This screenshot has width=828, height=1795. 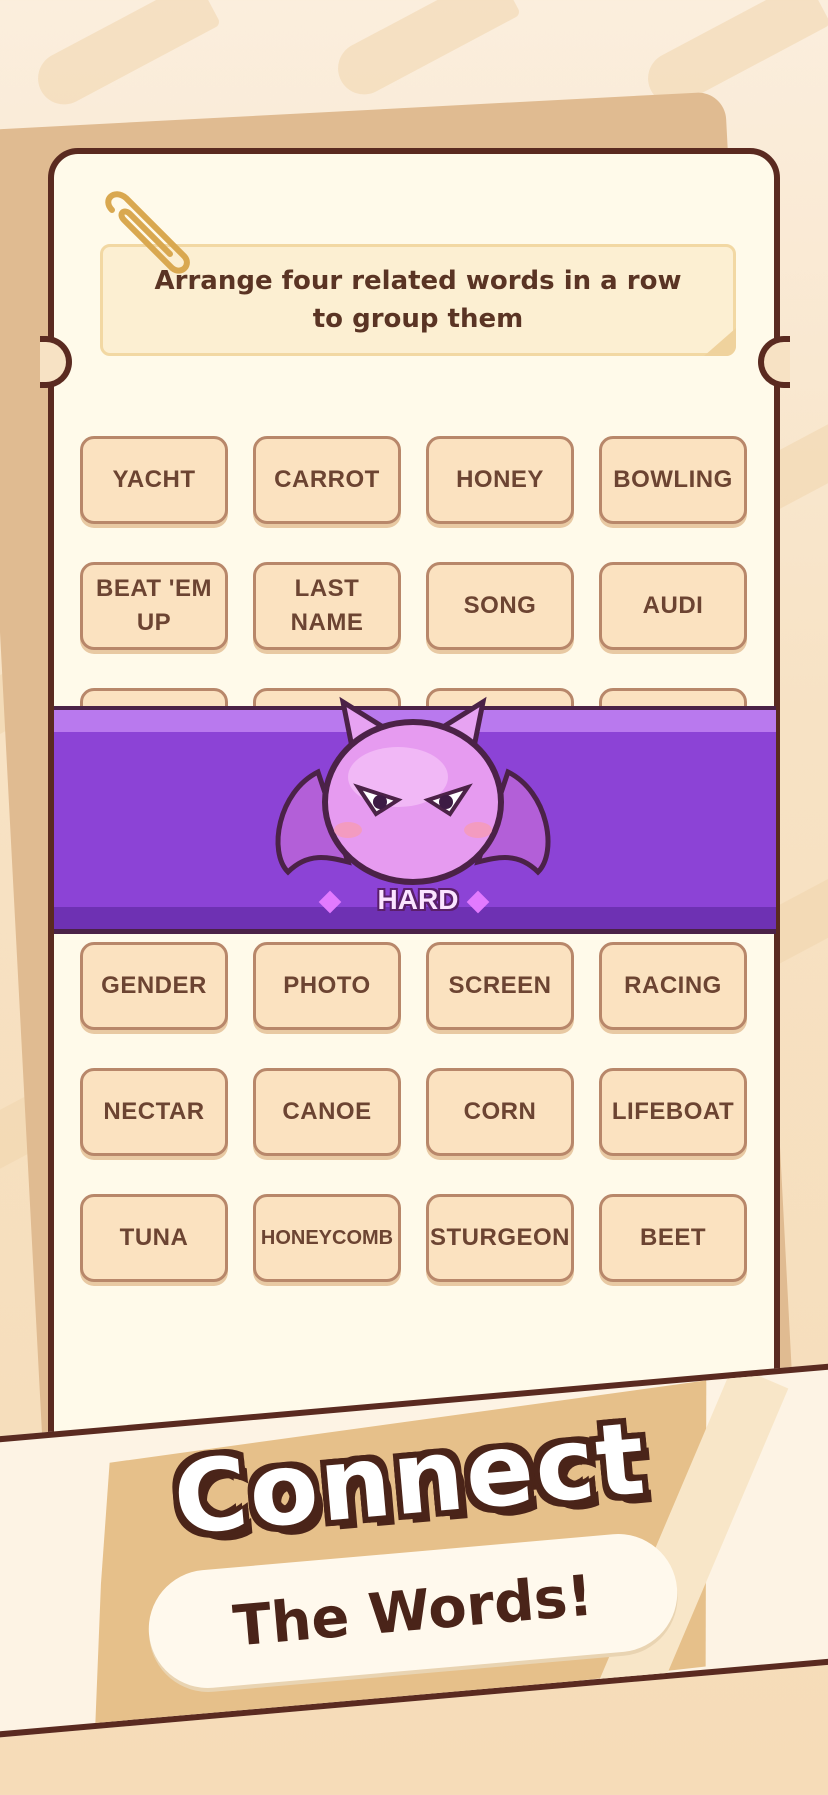 What do you see at coordinates (327, 480) in the screenshot?
I see `word-tile: CARROT` at bounding box center [327, 480].